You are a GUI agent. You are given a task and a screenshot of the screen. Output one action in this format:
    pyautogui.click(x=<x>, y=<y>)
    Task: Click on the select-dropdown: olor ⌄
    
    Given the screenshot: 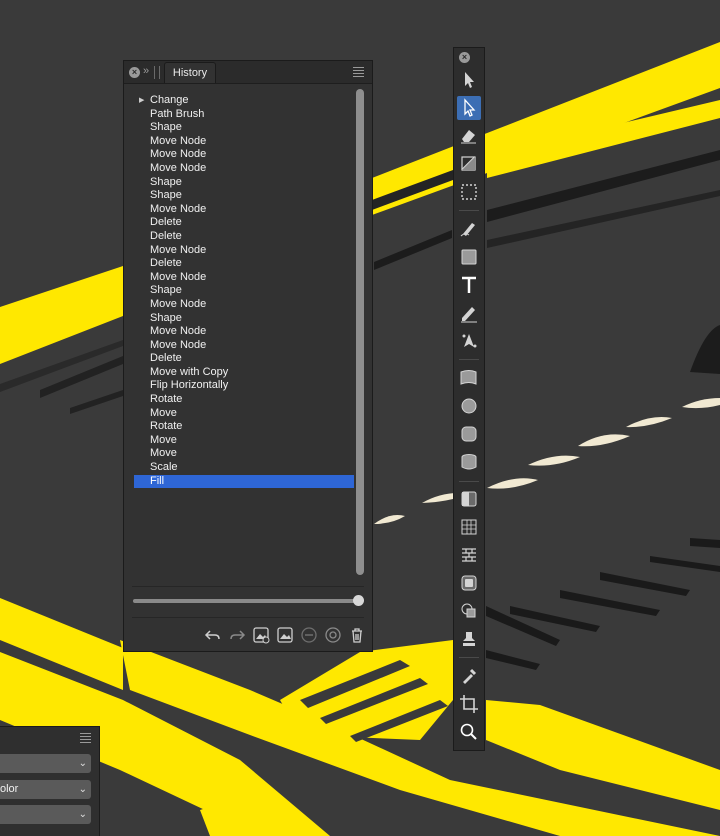 What is the action you would take?
    pyautogui.click(x=45, y=789)
    